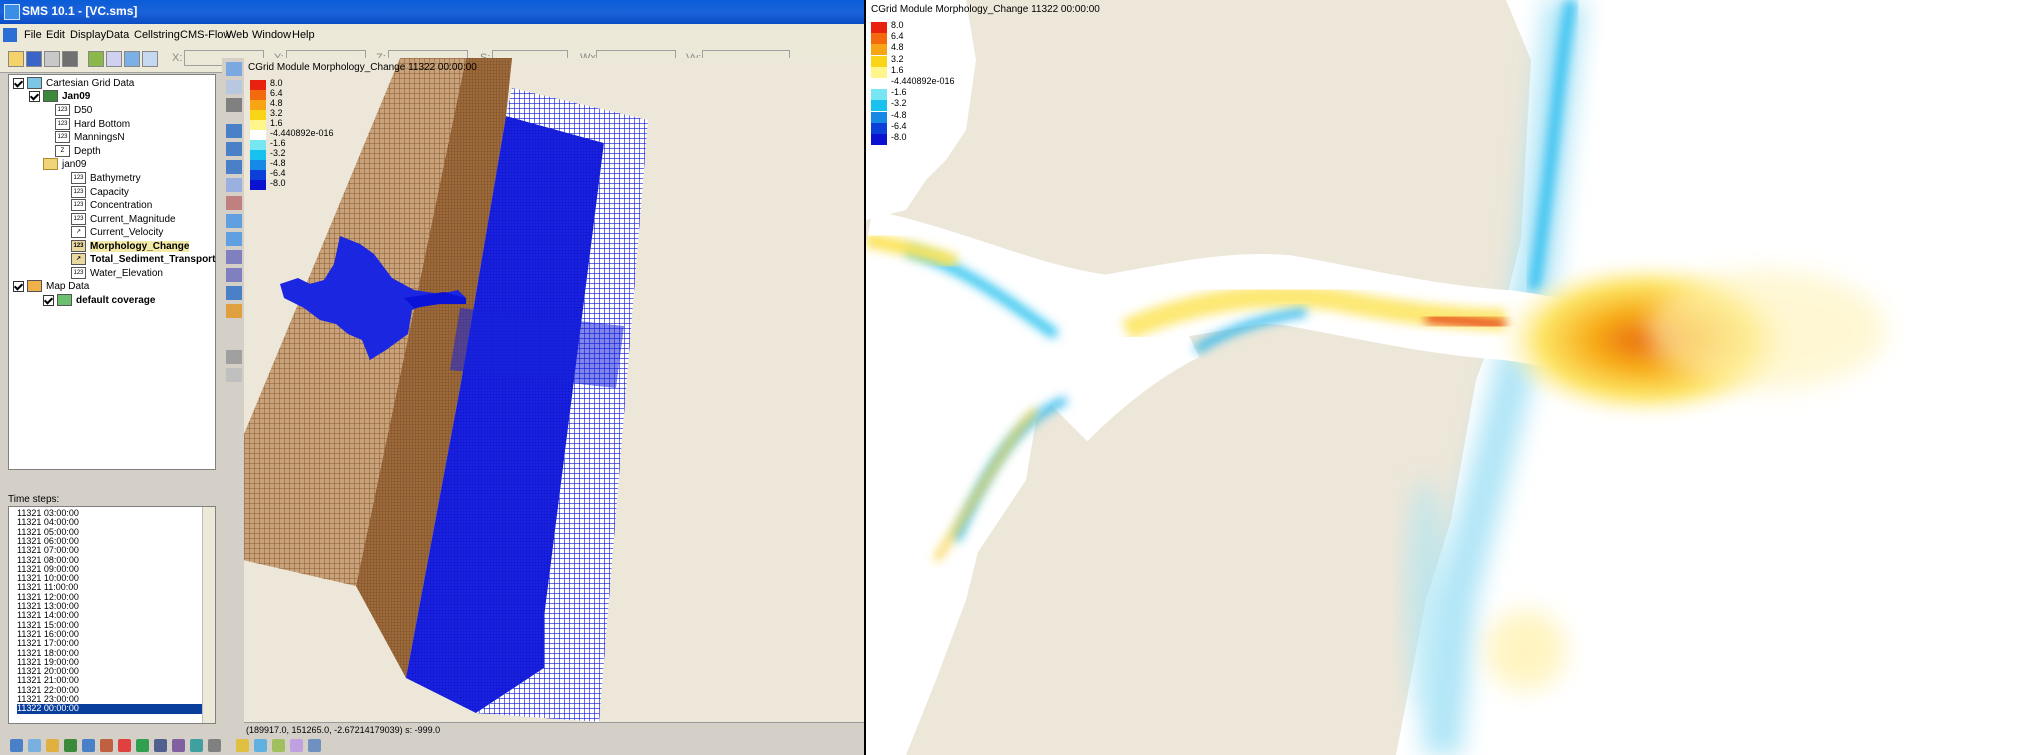 This screenshot has width=2042, height=755. Describe the element at coordinates (234, 357) in the screenshot. I see `scissors-icon` at that location.